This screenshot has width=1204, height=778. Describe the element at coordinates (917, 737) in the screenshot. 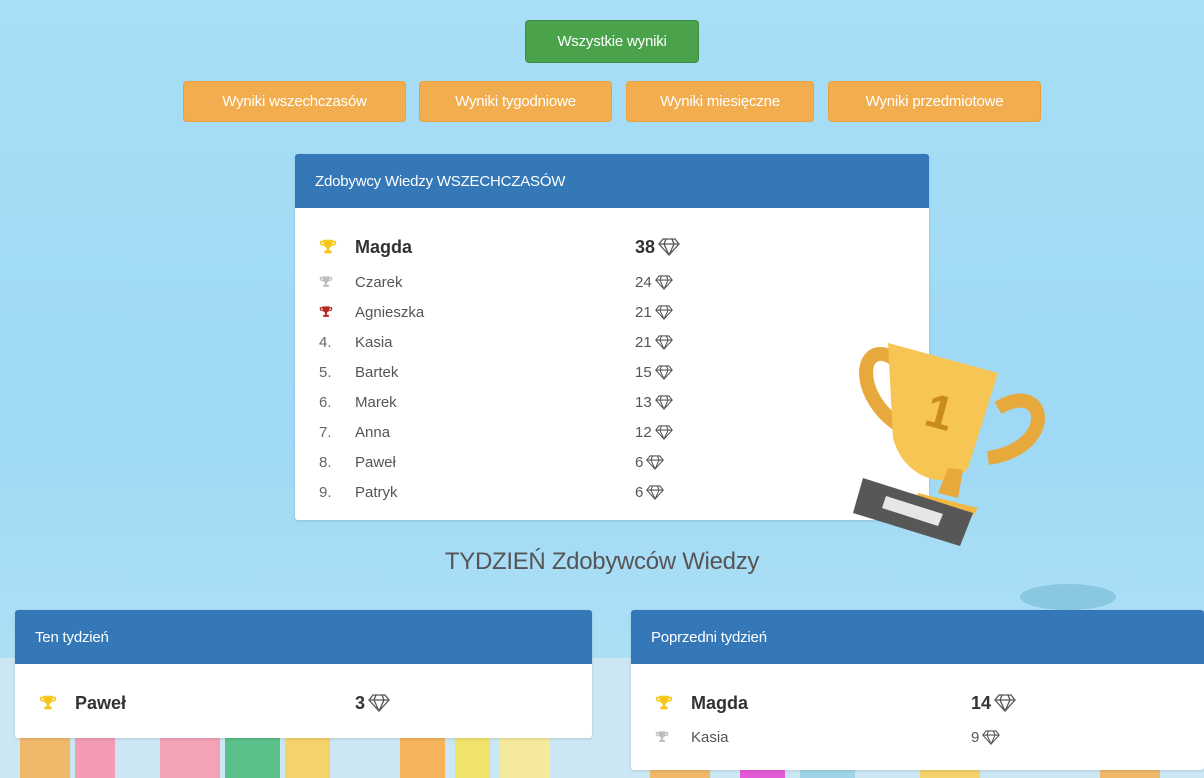

I see `leaderboard-row: Kasia 9` at that location.